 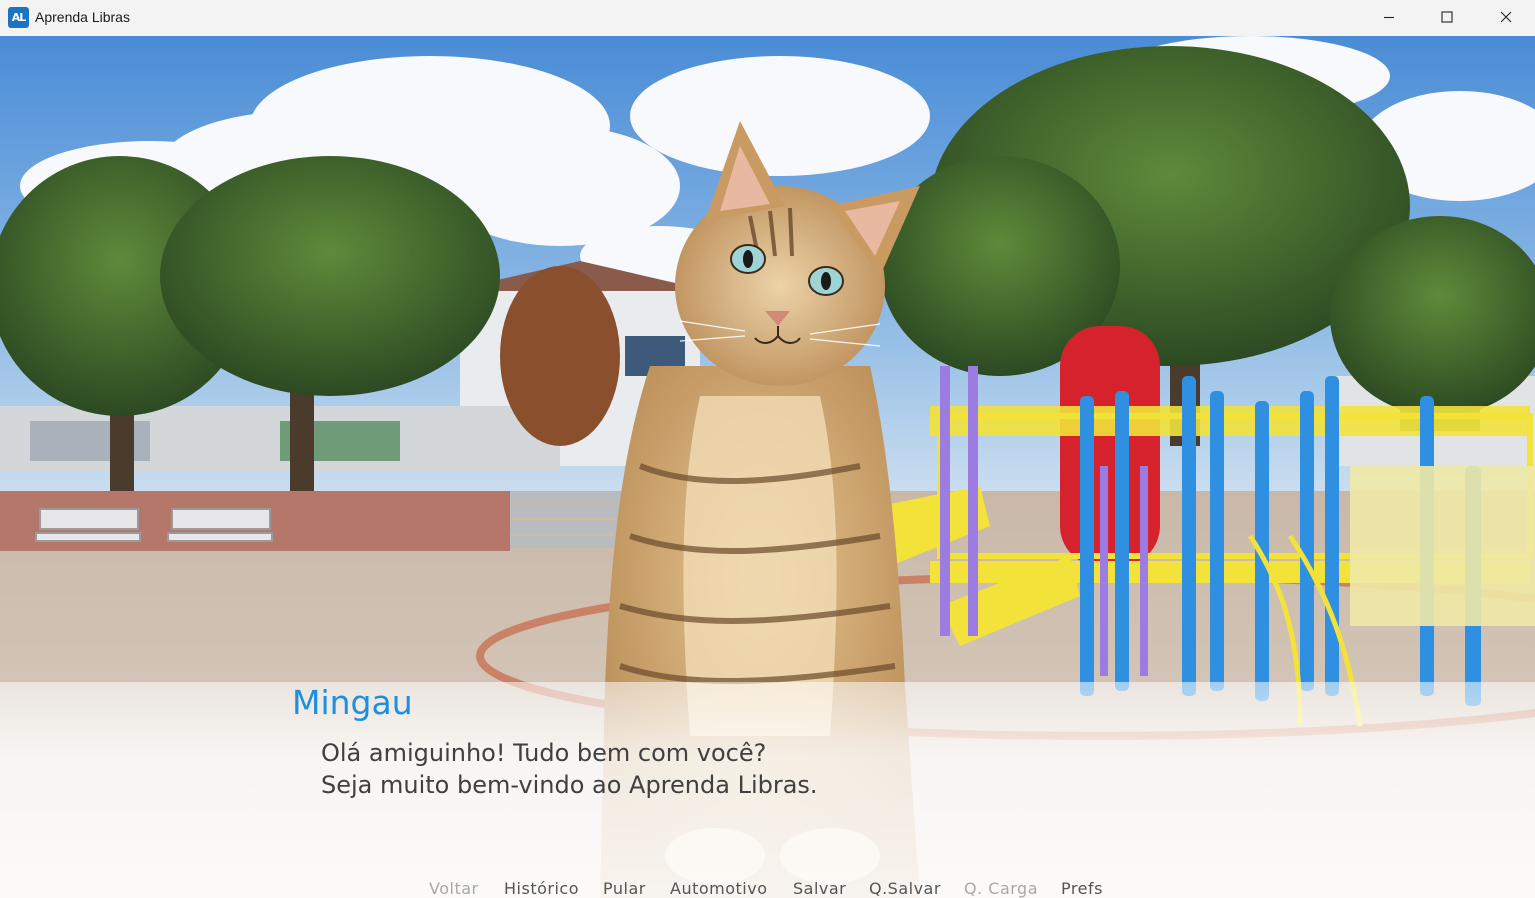 What do you see at coordinates (82, 17) in the screenshot?
I see `window-title: Aprenda Libras` at bounding box center [82, 17].